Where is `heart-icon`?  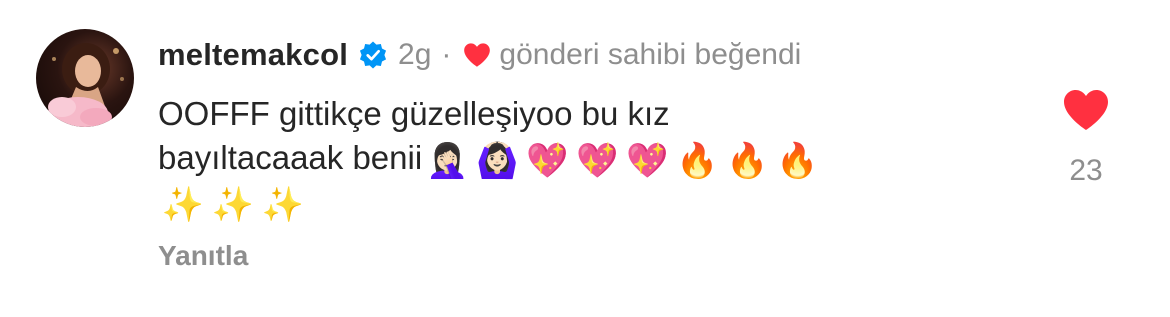 heart-icon is located at coordinates (477, 55).